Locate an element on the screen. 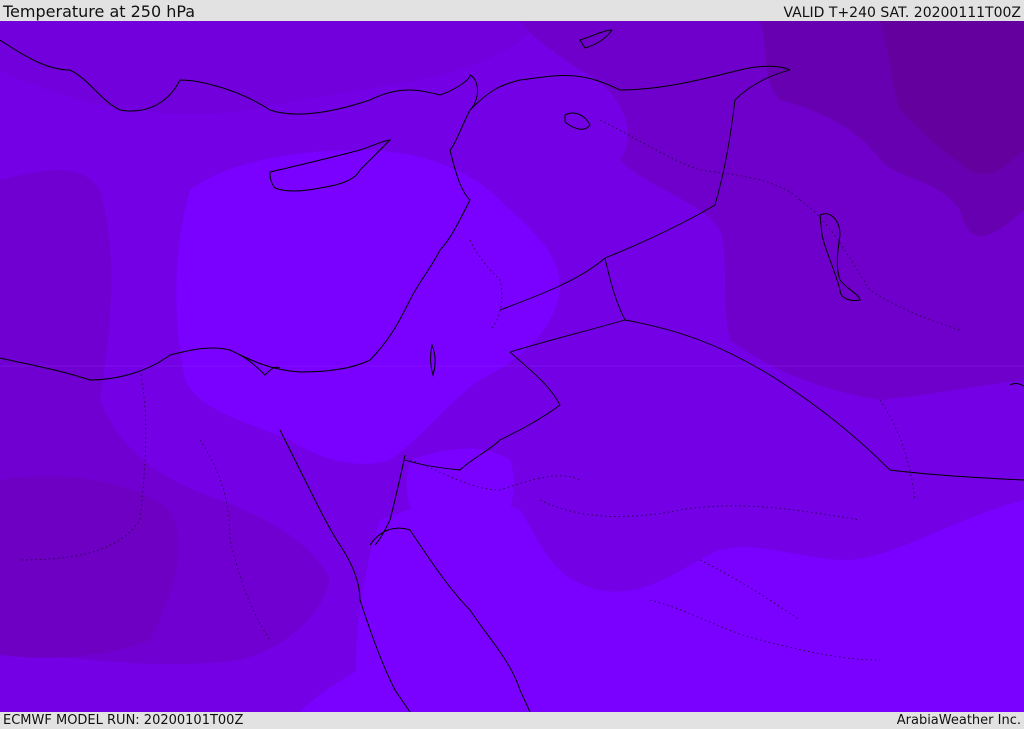 This screenshot has width=1024, height=729. map-title: Temperature at 250 hPa is located at coordinates (99, 11).